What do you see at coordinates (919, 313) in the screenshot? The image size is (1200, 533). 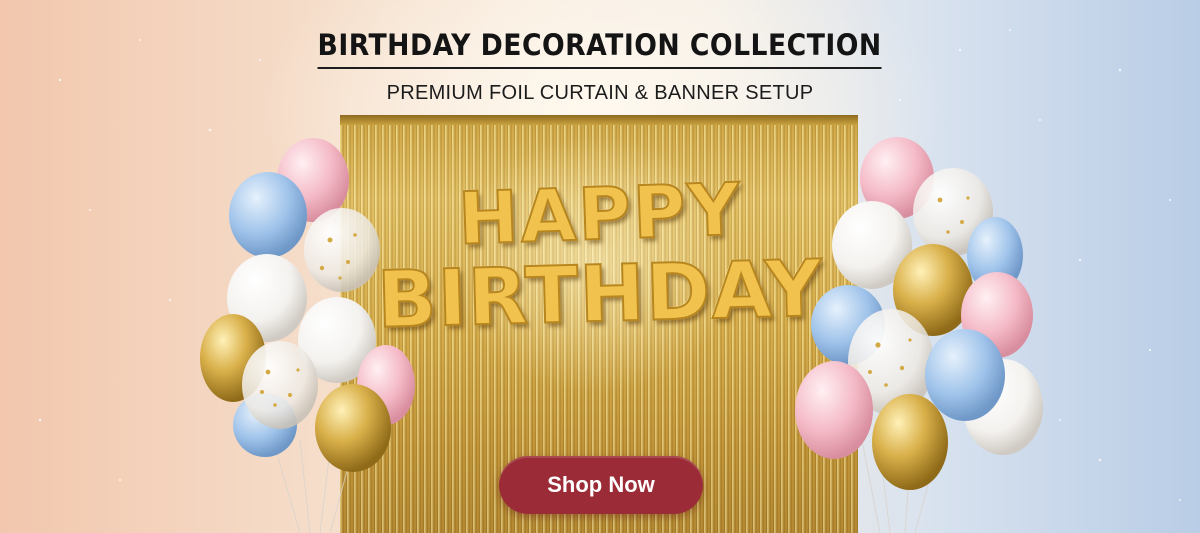 I see `right-balloon-cluster` at bounding box center [919, 313].